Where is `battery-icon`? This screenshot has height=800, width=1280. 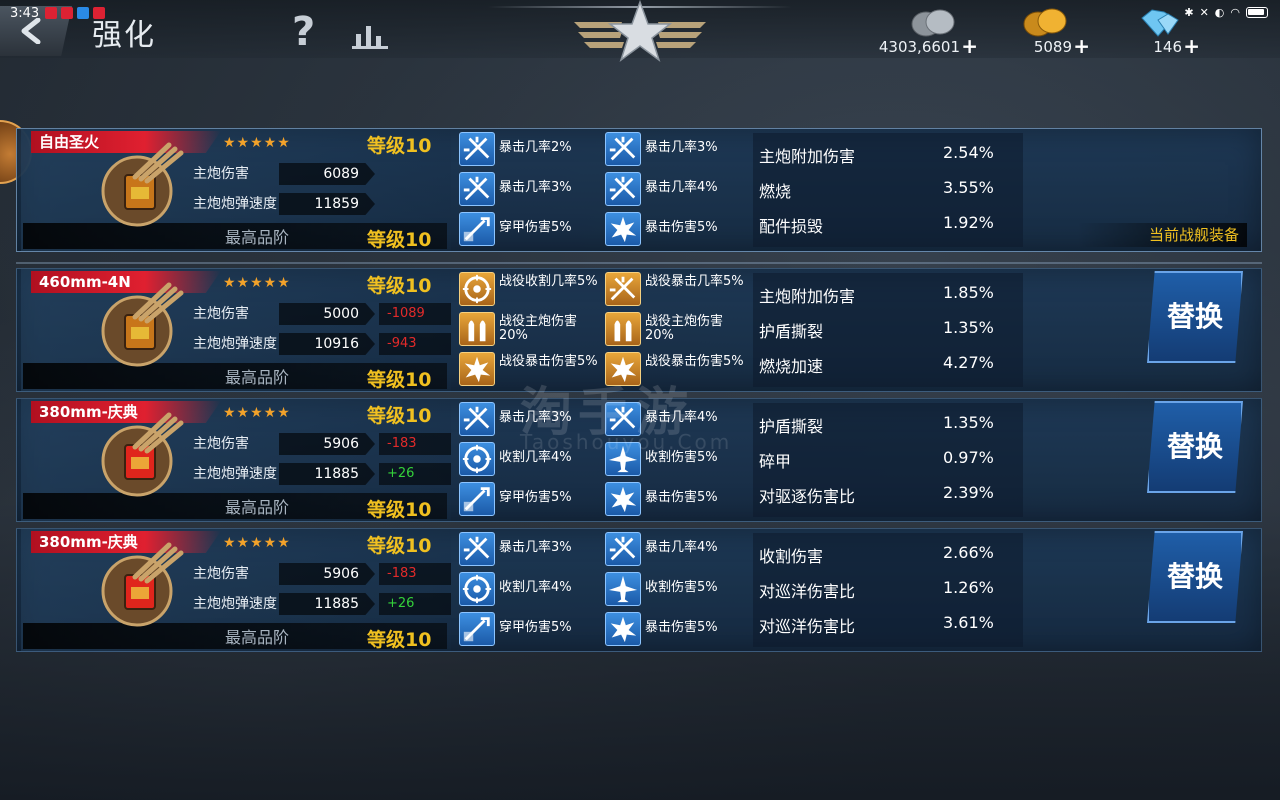
battery-icon is located at coordinates (1257, 12).